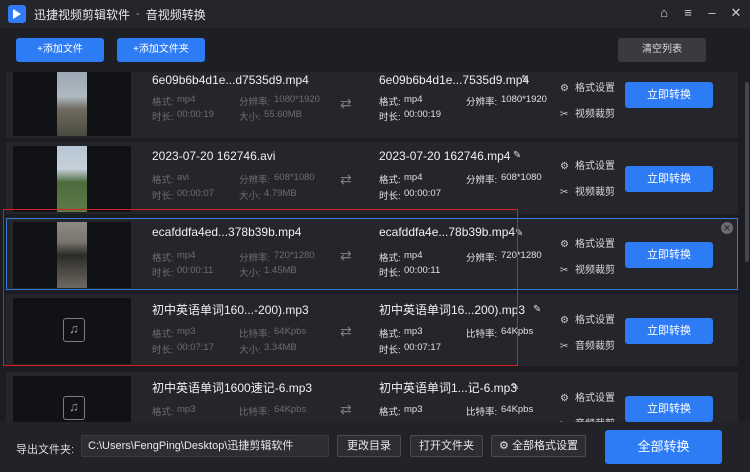 This screenshot has width=750, height=472. I want to click on source-format: mp4, so click(186, 99).